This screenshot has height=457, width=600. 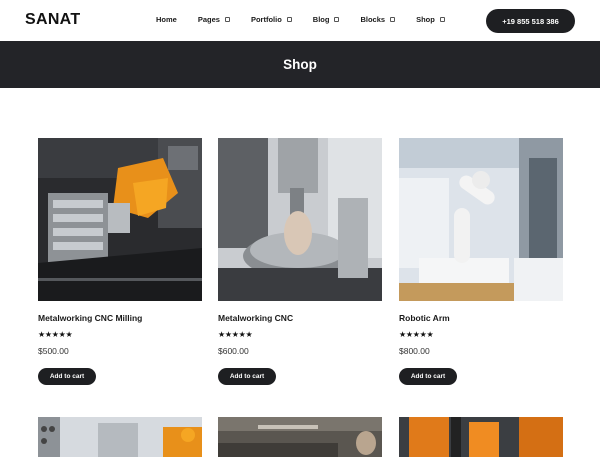 What do you see at coordinates (425, 19) in the screenshot?
I see `nav-label: Shop` at bounding box center [425, 19].